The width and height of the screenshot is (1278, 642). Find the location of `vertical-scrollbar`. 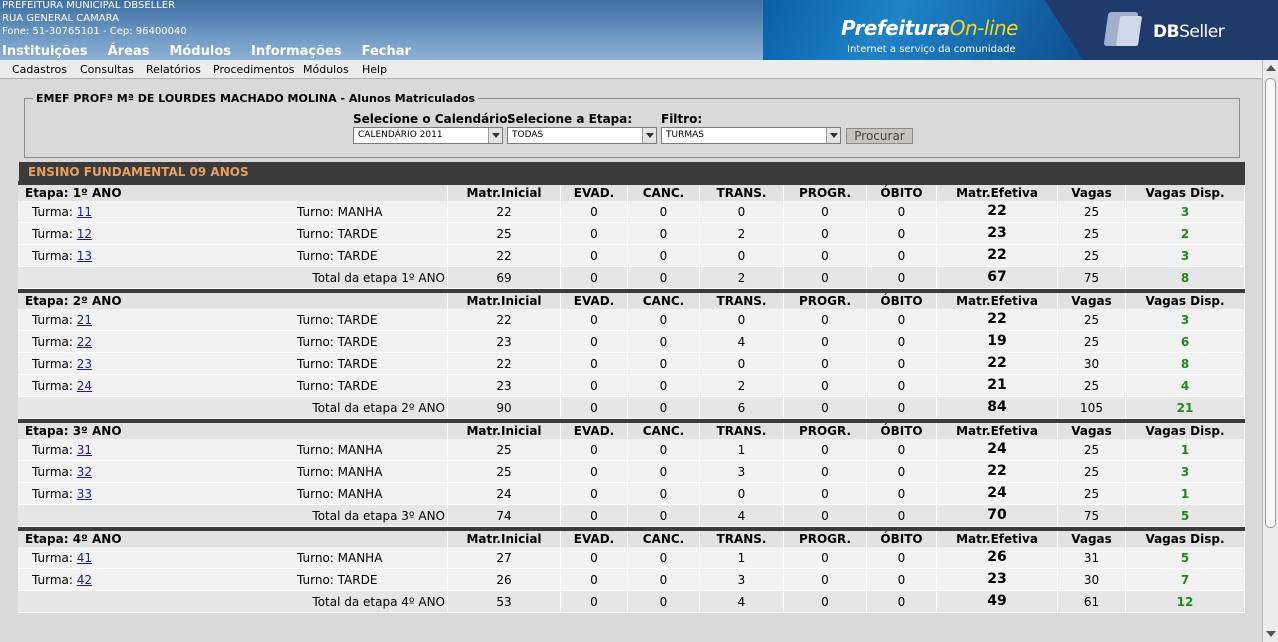

vertical-scrollbar is located at coordinates (1270, 351).